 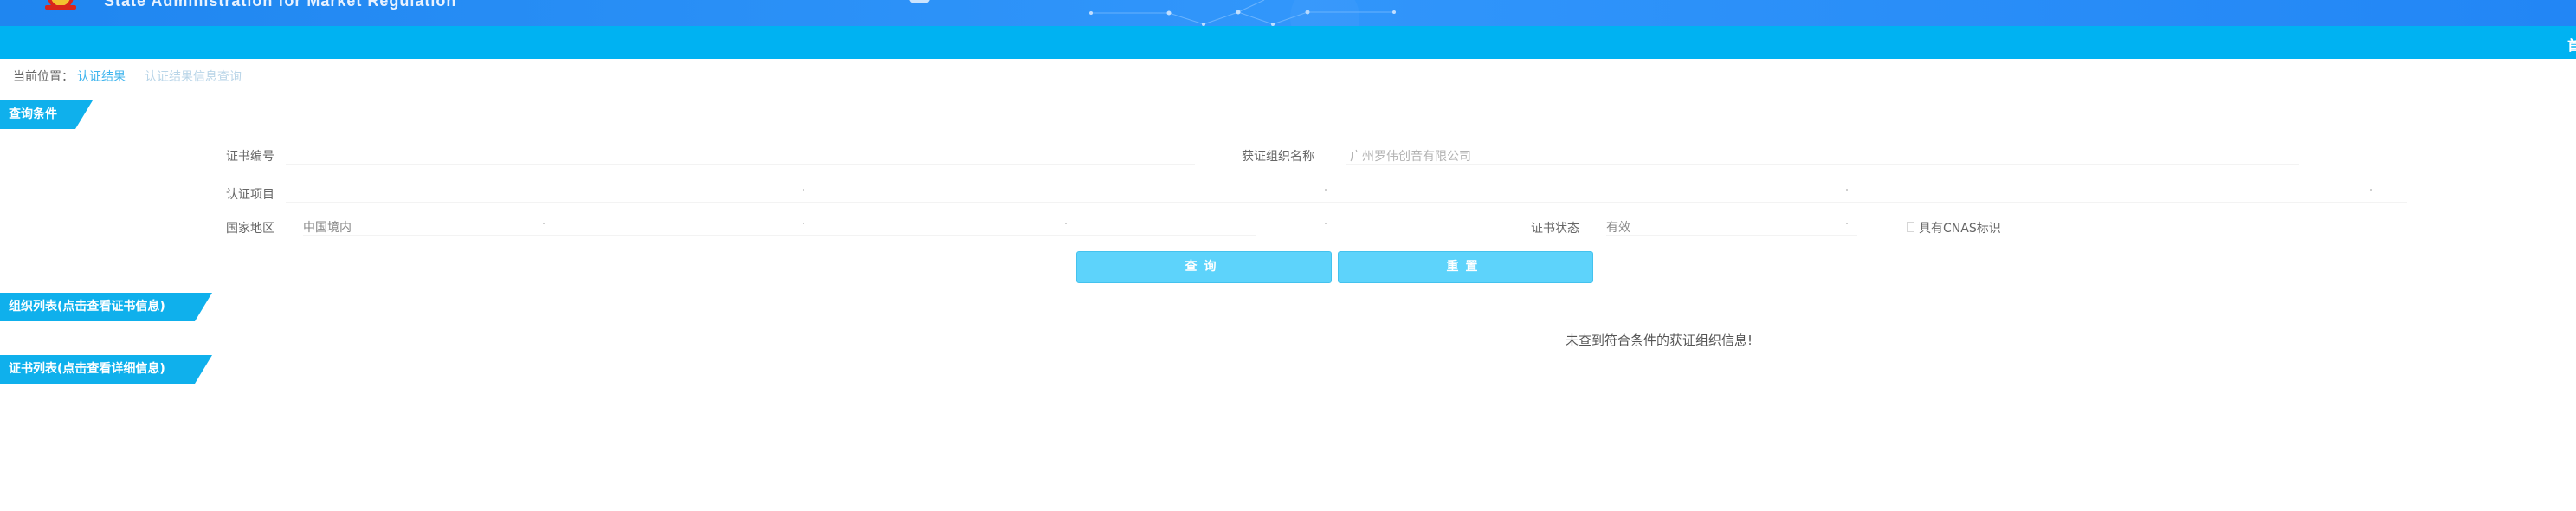 What do you see at coordinates (1960, 229) in the screenshot?
I see `cnas-label: 具有CNAS标识` at bounding box center [1960, 229].